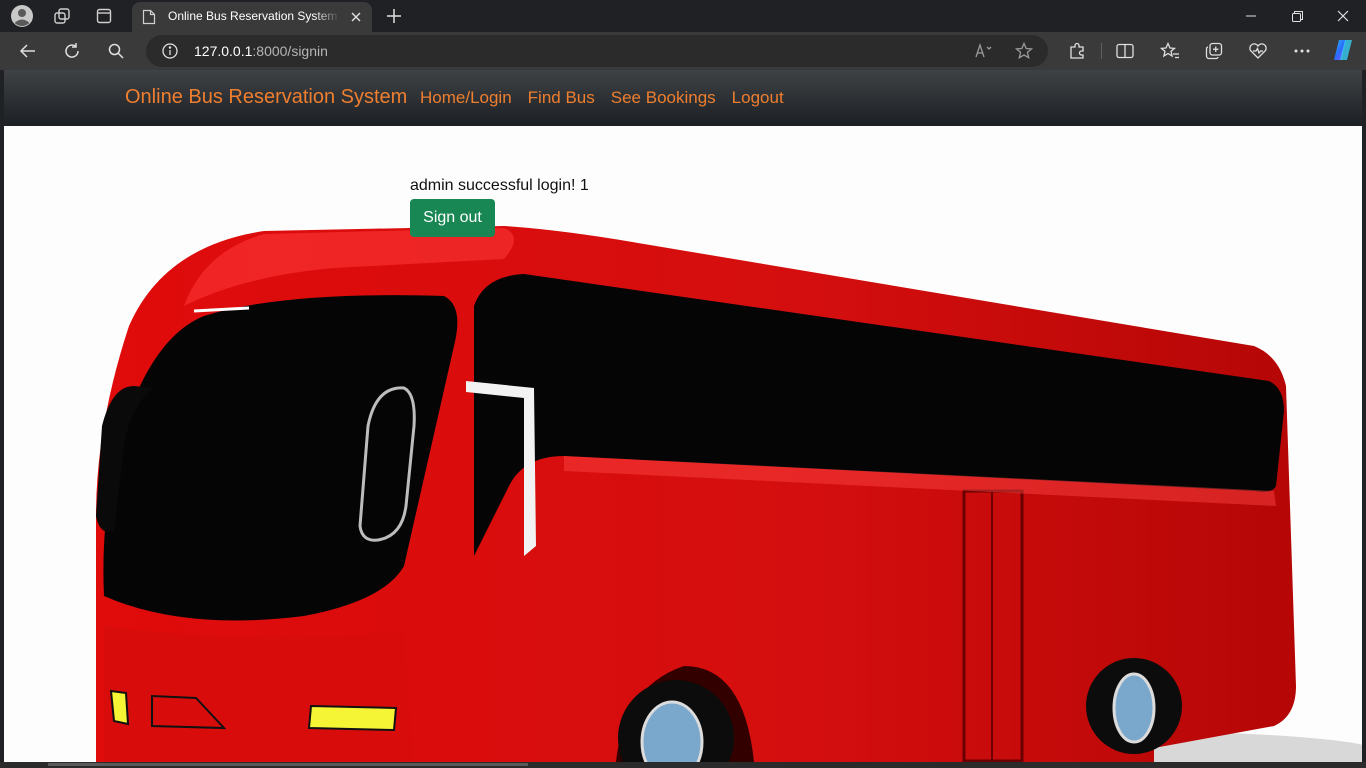 The image size is (1366, 768). What do you see at coordinates (499, 185) in the screenshot?
I see `login-status-message: admin successful login! 1` at bounding box center [499, 185].